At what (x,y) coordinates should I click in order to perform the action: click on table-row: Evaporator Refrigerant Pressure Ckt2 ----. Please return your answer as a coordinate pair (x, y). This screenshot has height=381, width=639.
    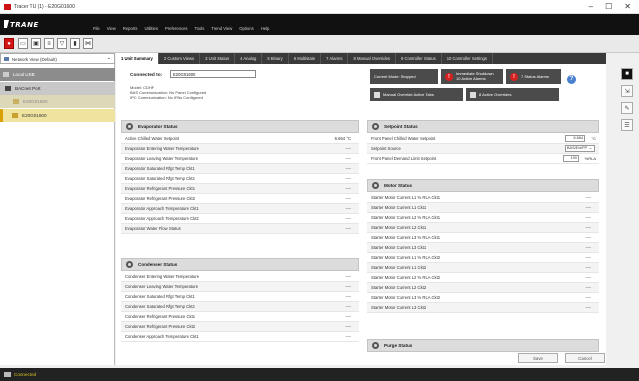
    Looking at the image, I should click on (240, 199).